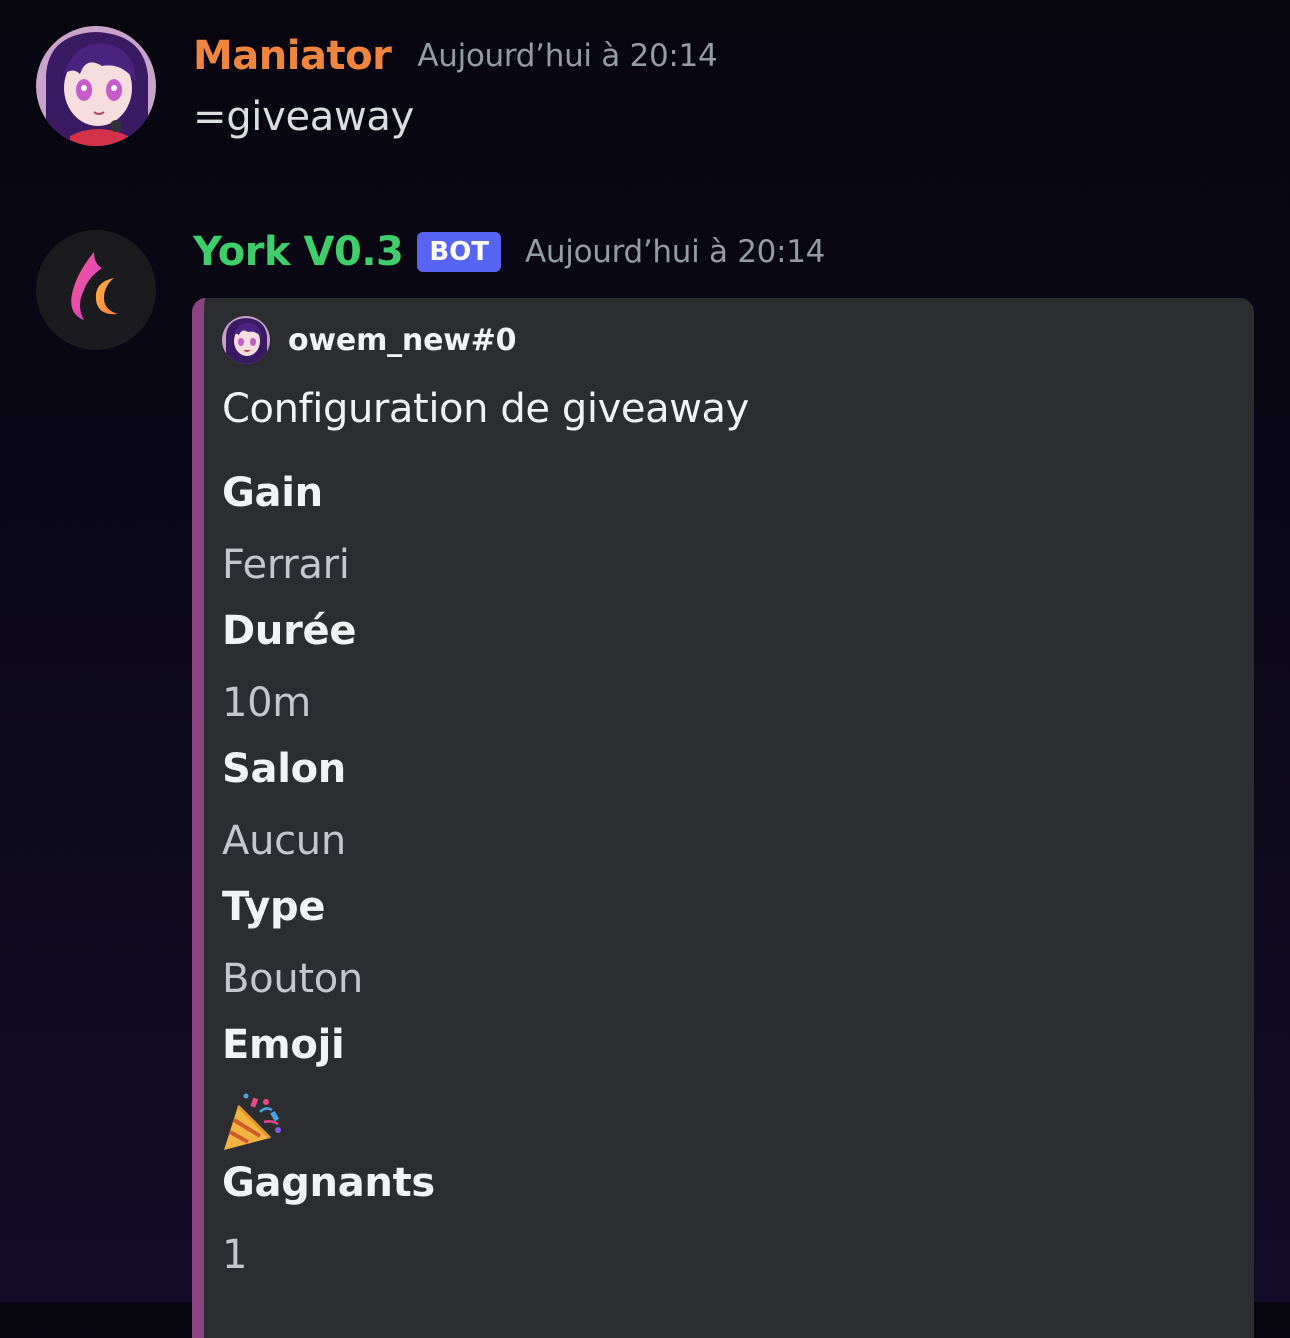 This screenshot has height=1338, width=1290. Describe the element at coordinates (292, 56) in the screenshot. I see `username: Maniator` at that location.